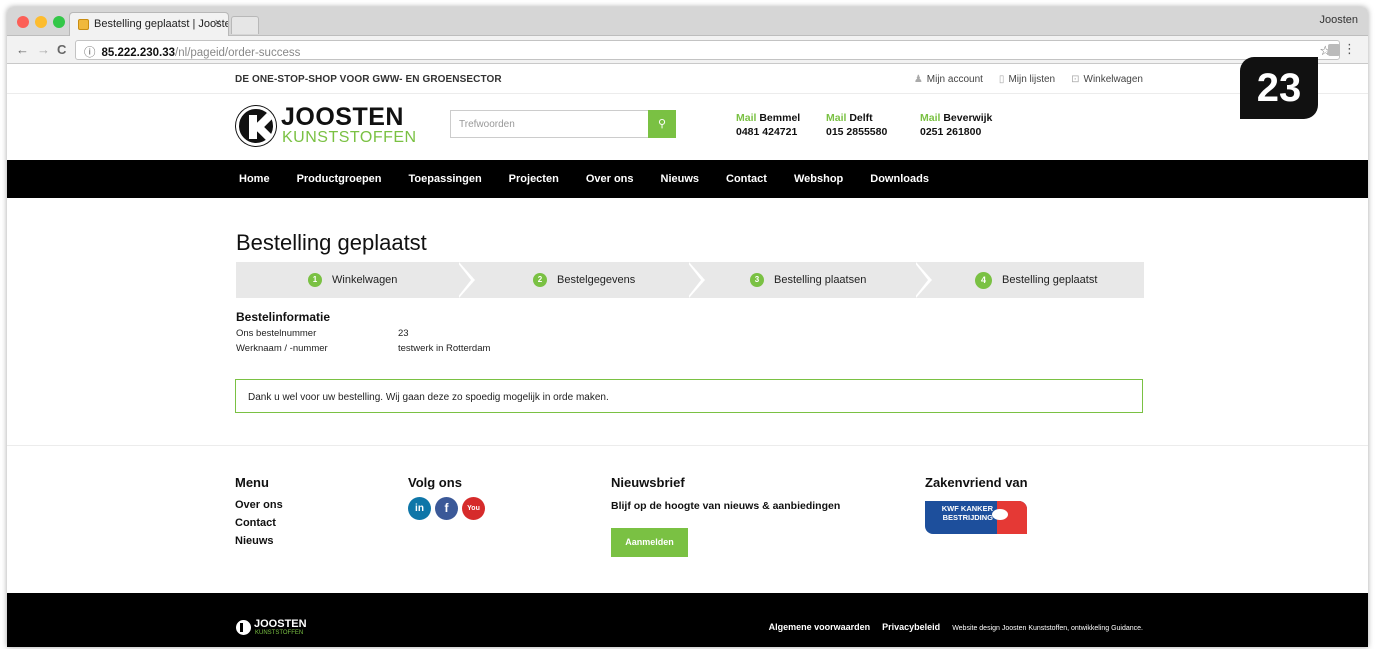 The width and height of the screenshot is (1375, 649). I want to click on contact-phone: 0481 424721, so click(767, 132).